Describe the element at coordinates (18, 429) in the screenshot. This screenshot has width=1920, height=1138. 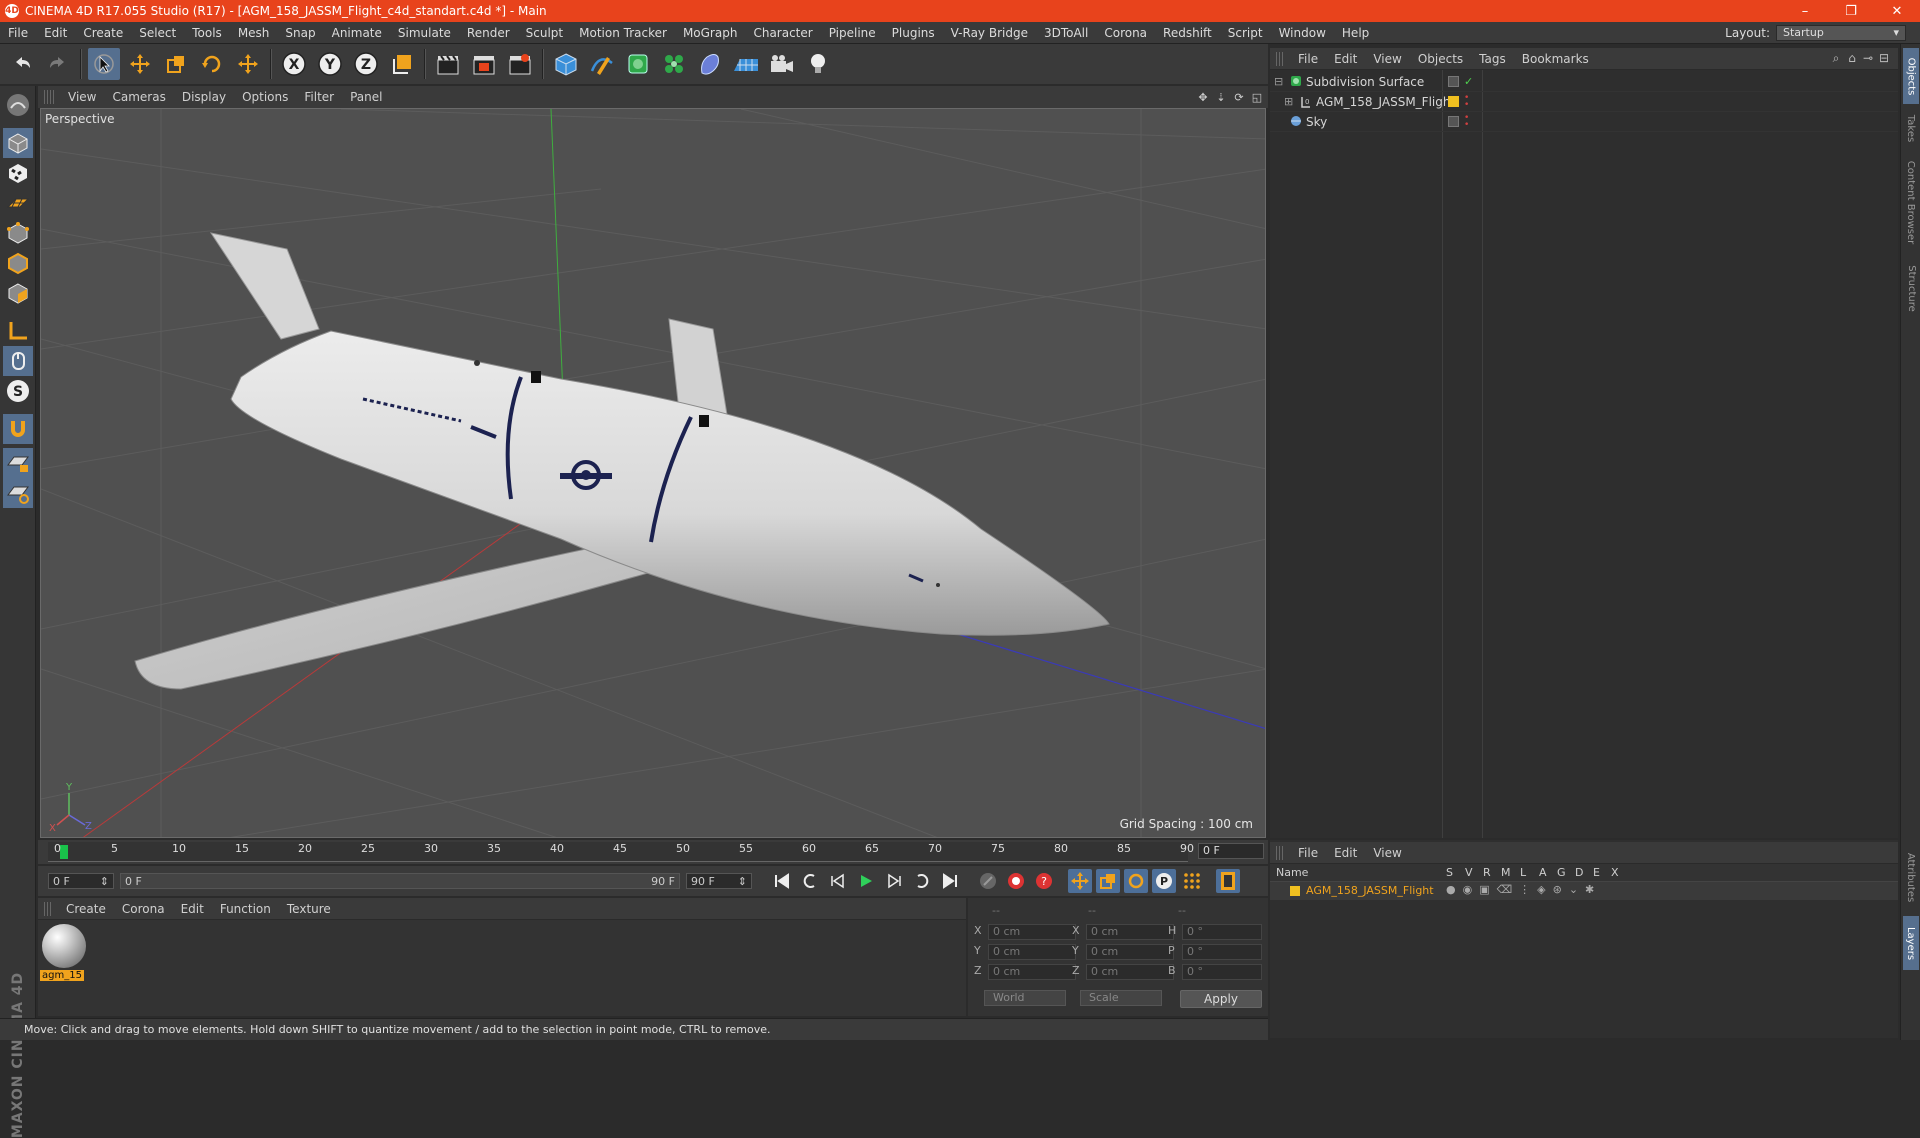
I see `magnet-button` at that location.